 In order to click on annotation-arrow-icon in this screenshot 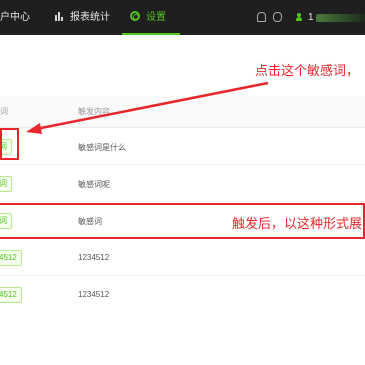, I will do `click(147, 107)`.